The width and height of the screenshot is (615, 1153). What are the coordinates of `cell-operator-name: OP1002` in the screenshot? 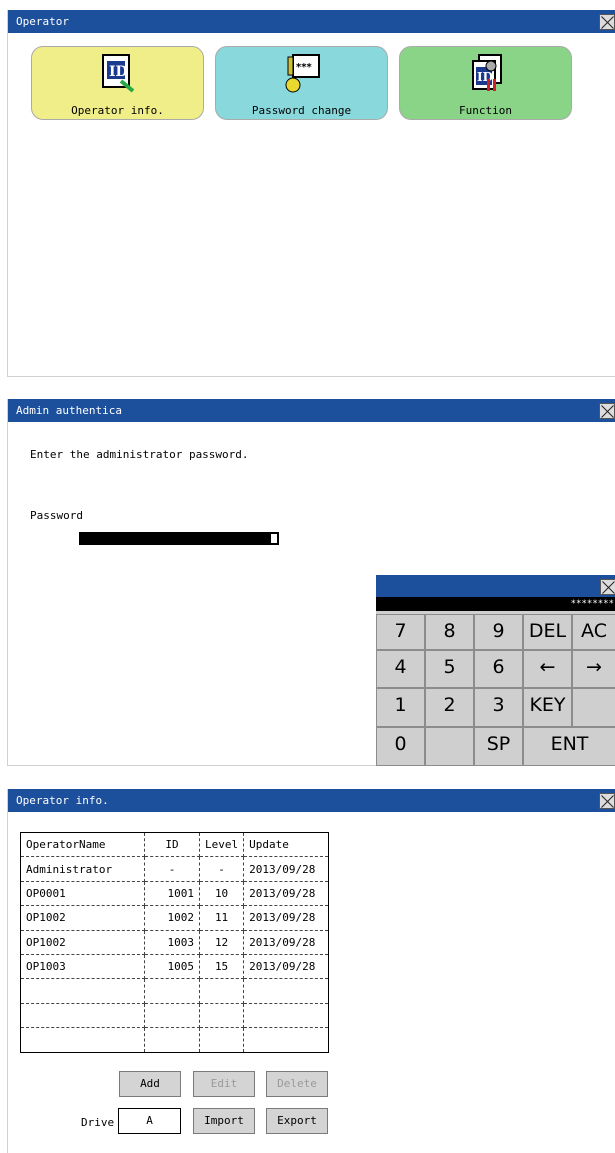 It's located at (82, 942).